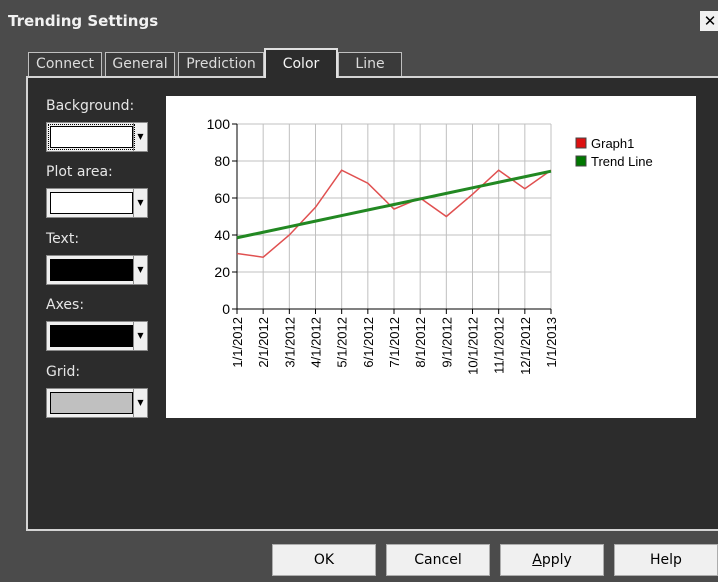  What do you see at coordinates (438, 560) in the screenshot?
I see `cancel-button: Cancel` at bounding box center [438, 560].